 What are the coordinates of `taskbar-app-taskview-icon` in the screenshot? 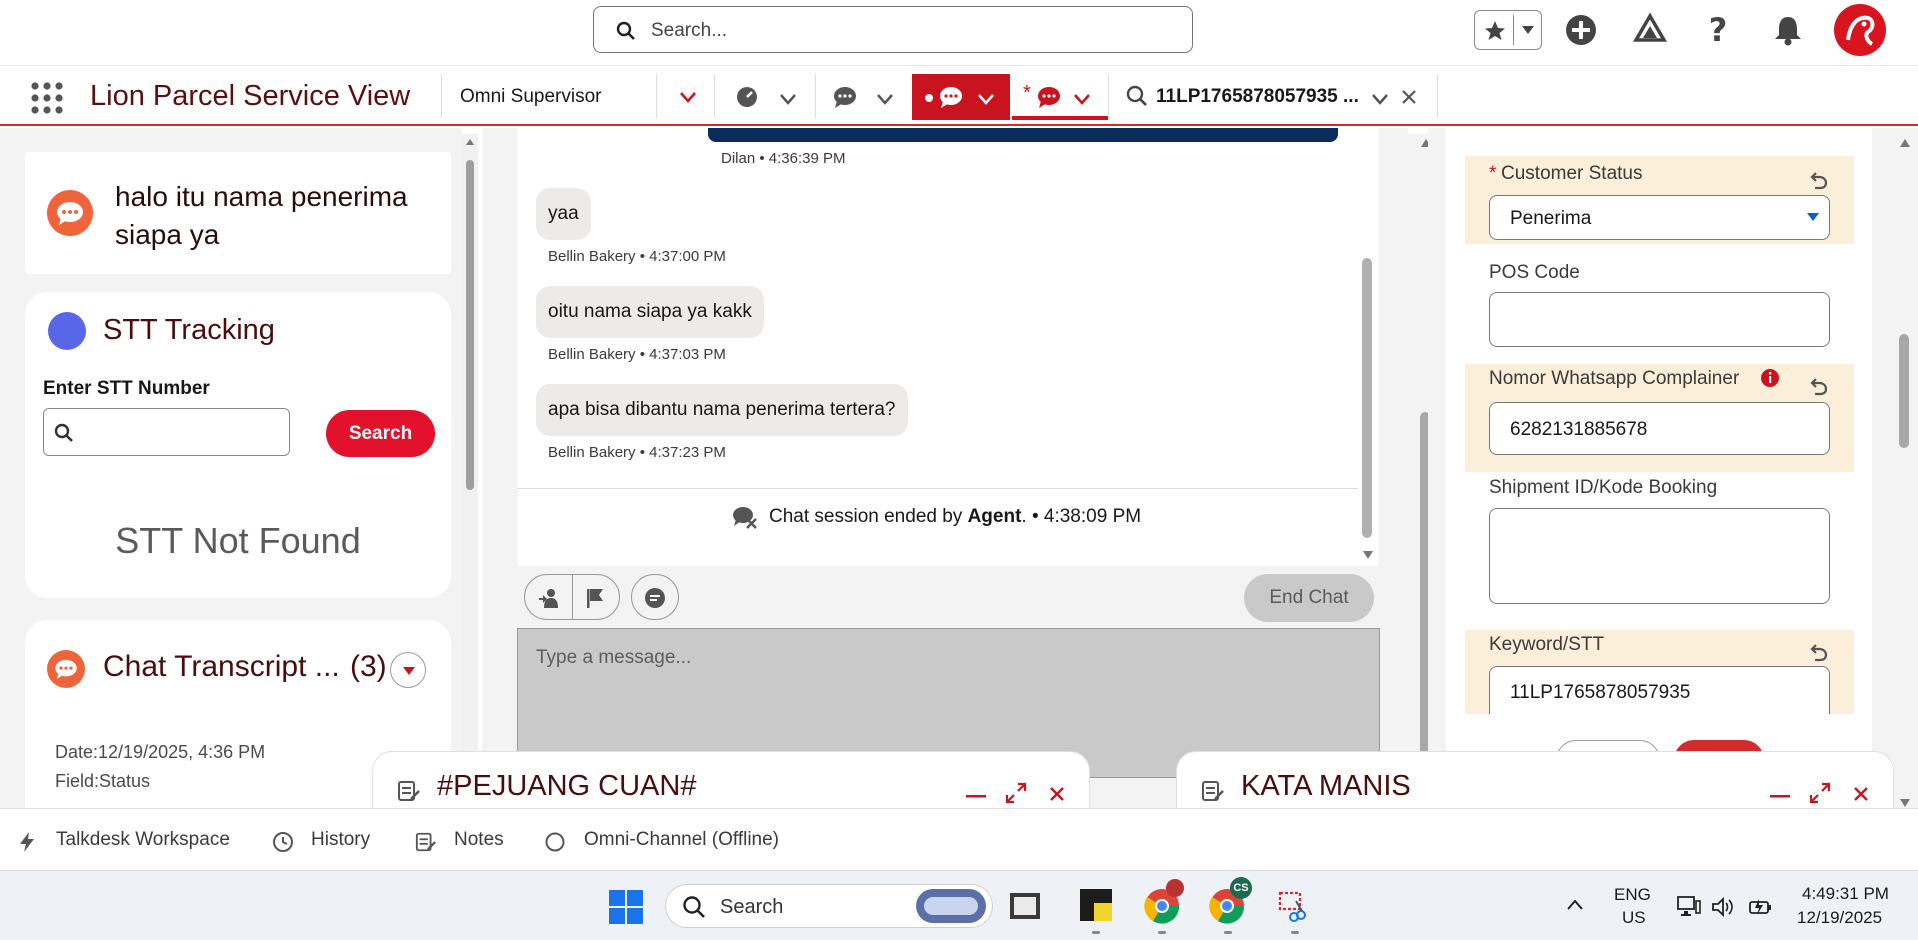 It's located at (1025, 906).